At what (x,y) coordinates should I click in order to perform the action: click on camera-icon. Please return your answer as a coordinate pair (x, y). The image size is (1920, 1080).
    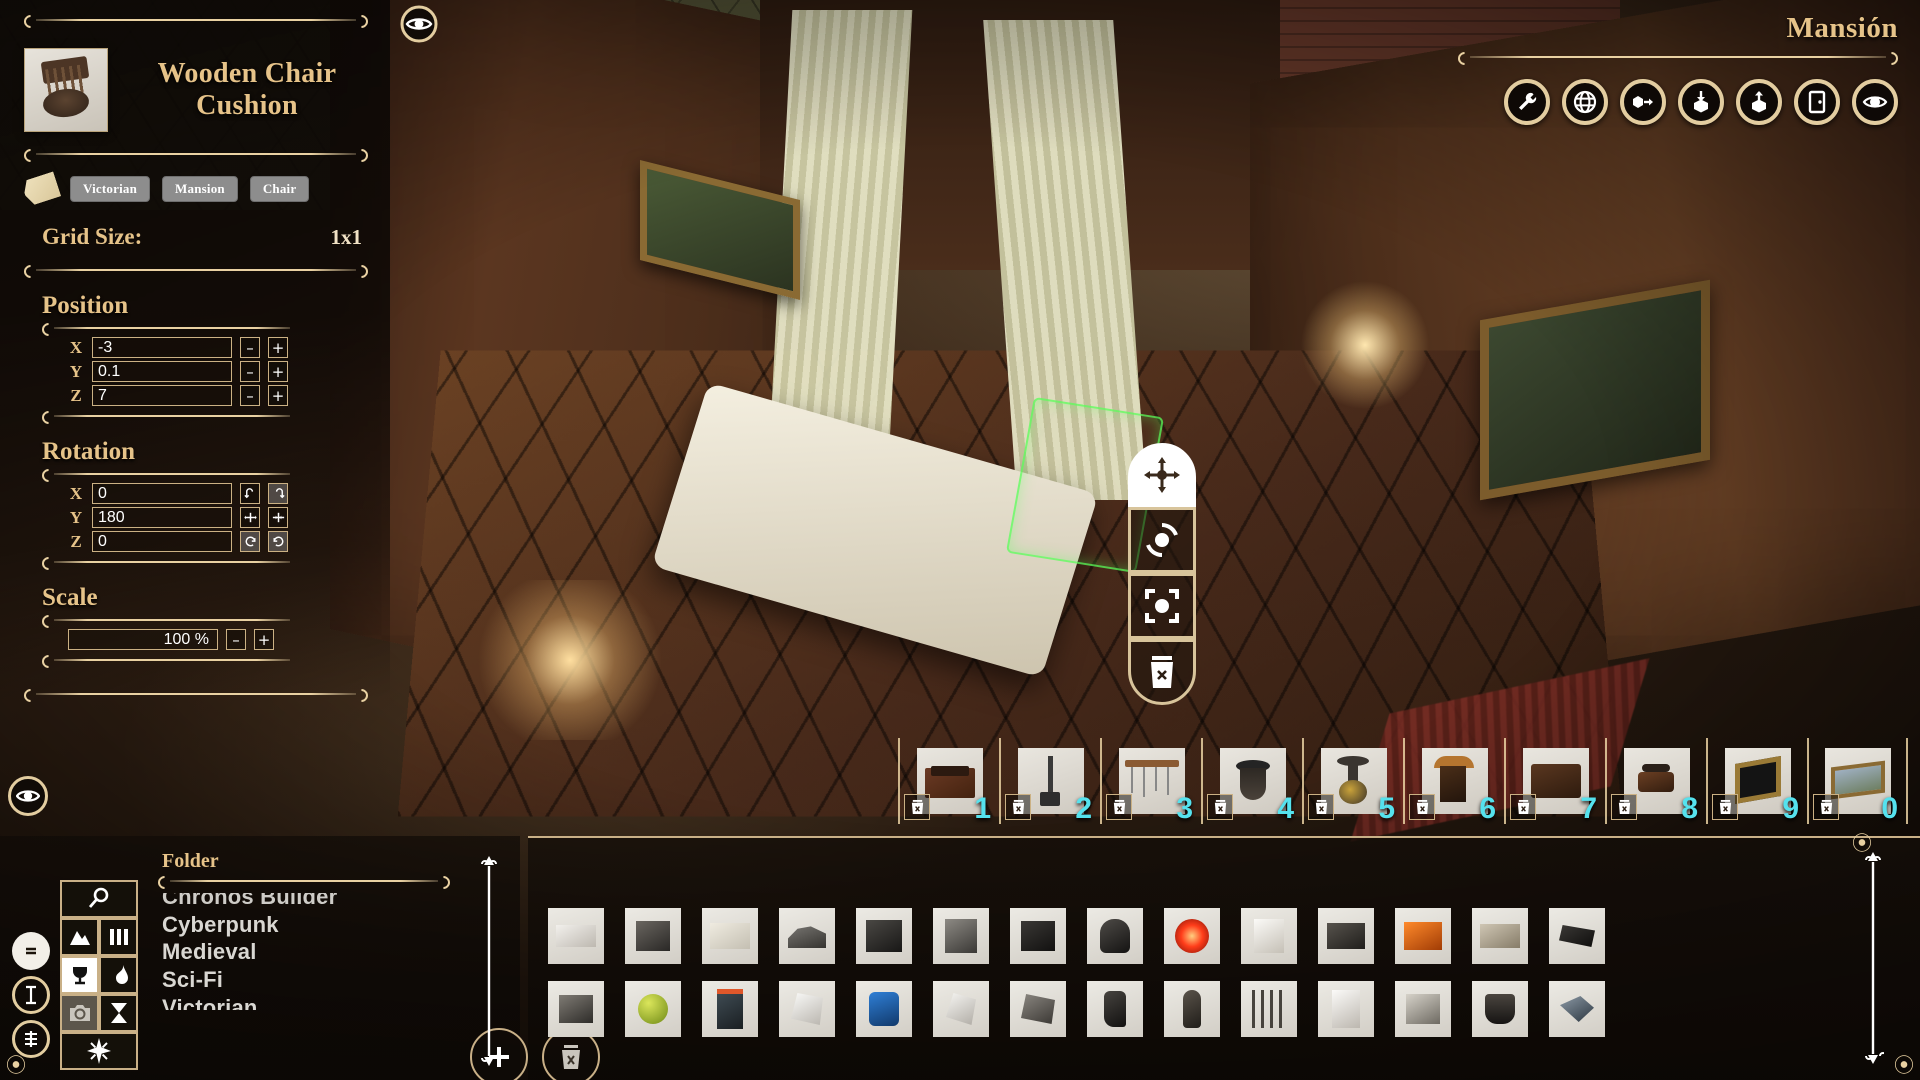
    Looking at the image, I should click on (79, 1013).